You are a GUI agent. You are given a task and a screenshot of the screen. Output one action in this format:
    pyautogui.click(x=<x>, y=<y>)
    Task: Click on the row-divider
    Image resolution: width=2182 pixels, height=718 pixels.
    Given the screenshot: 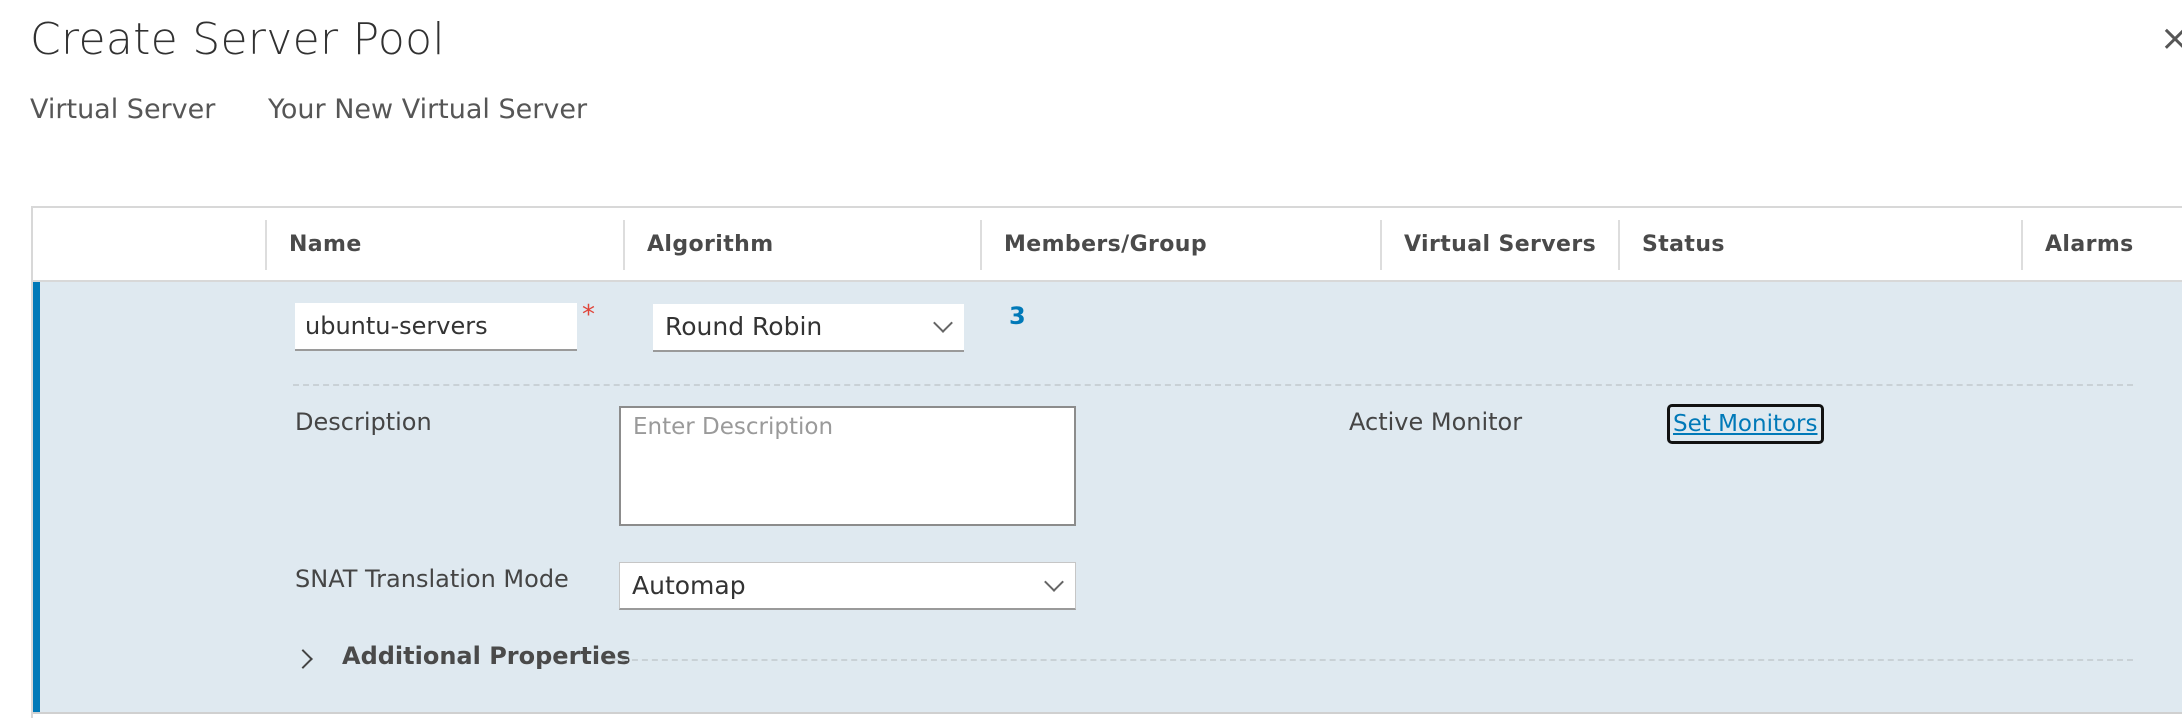 What is the action you would take?
    pyautogui.click(x=1107, y=713)
    